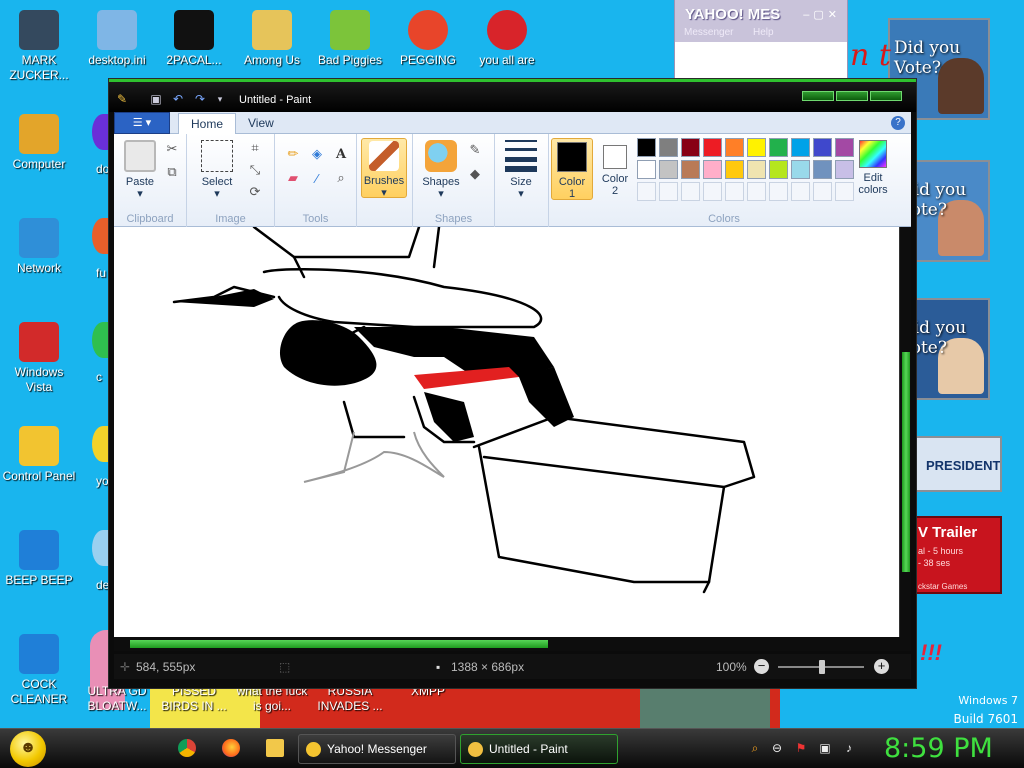 Image resolution: width=1024 pixels, height=768 pixels. What do you see at coordinates (886, 96) in the screenshot?
I see `close-button` at bounding box center [886, 96].